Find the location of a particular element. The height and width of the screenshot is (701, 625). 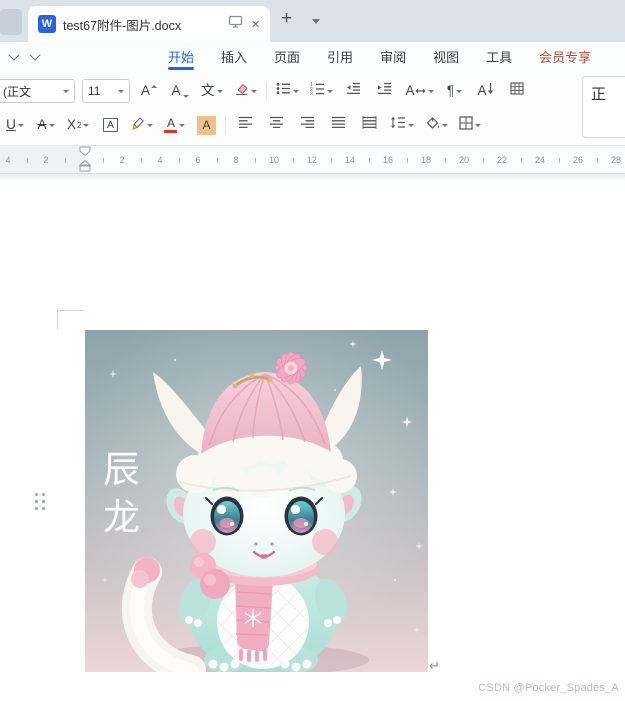

paragraph-settings-button: ¶ is located at coordinates (455, 91).